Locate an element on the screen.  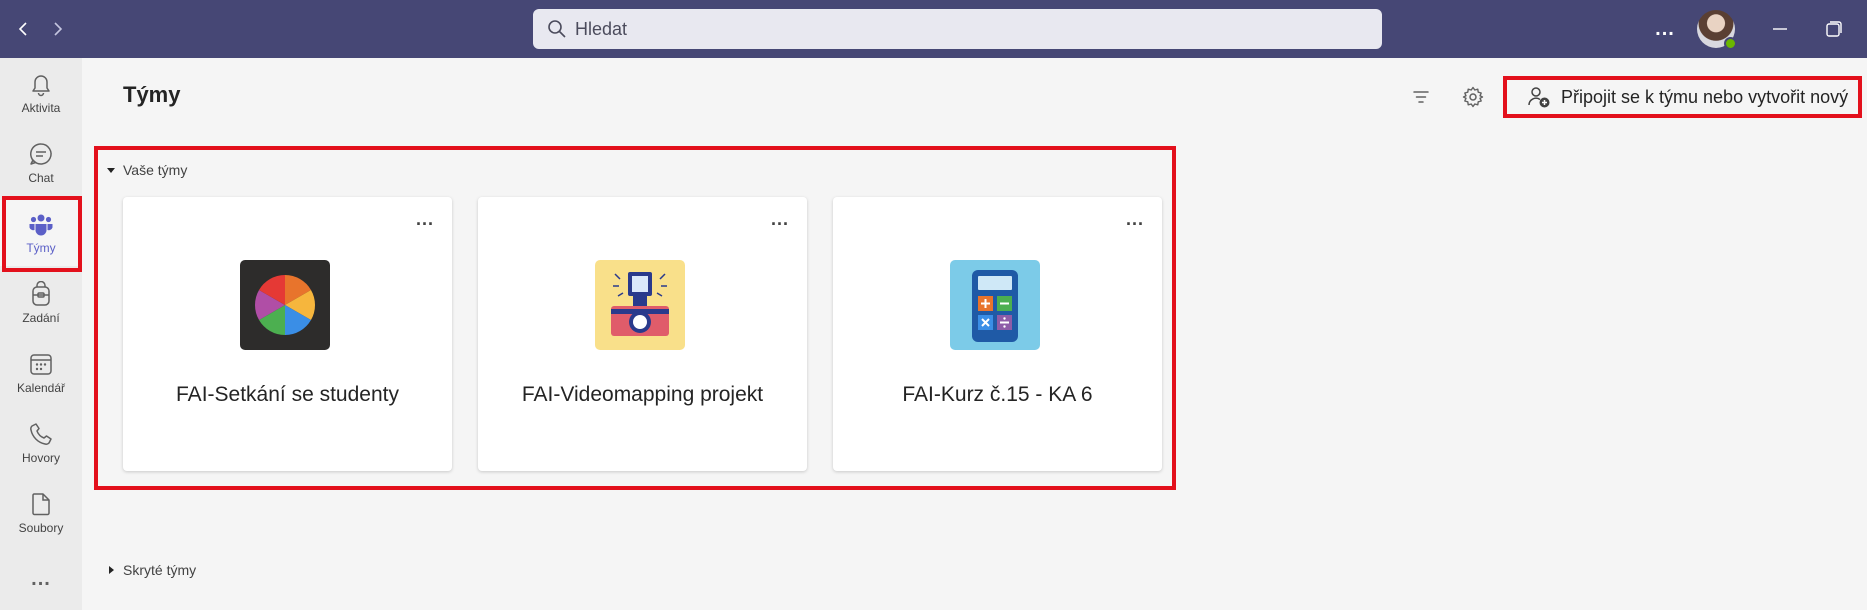
avatar is located at coordinates (1717, 30).